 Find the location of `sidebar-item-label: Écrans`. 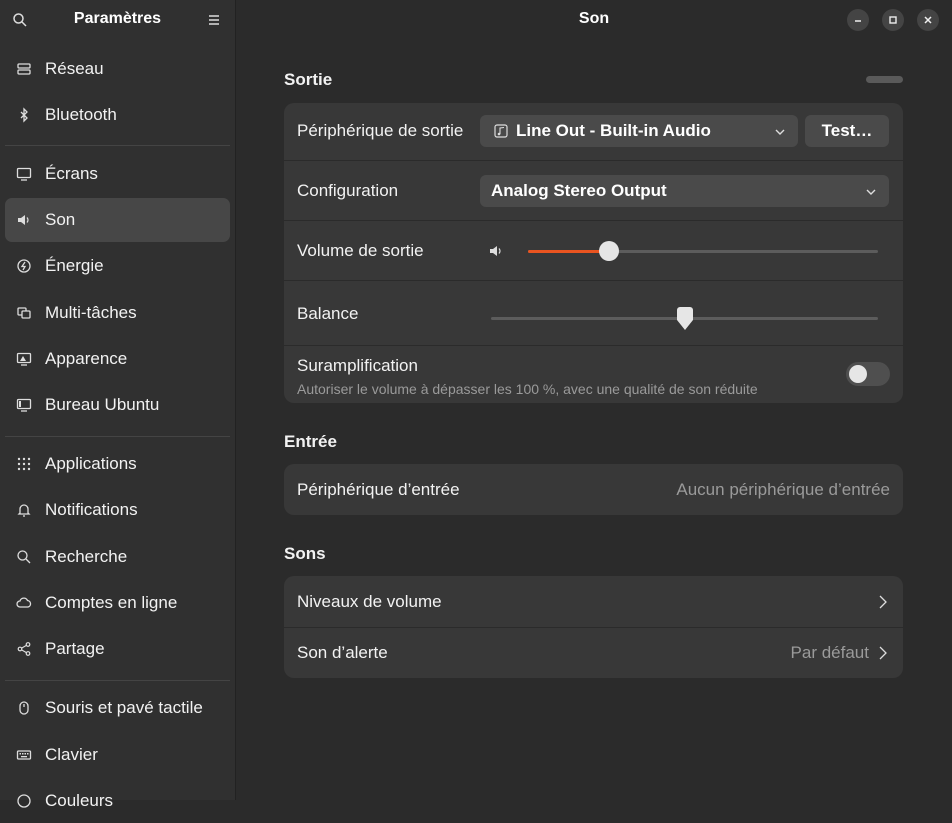

sidebar-item-label: Écrans is located at coordinates (71, 173).